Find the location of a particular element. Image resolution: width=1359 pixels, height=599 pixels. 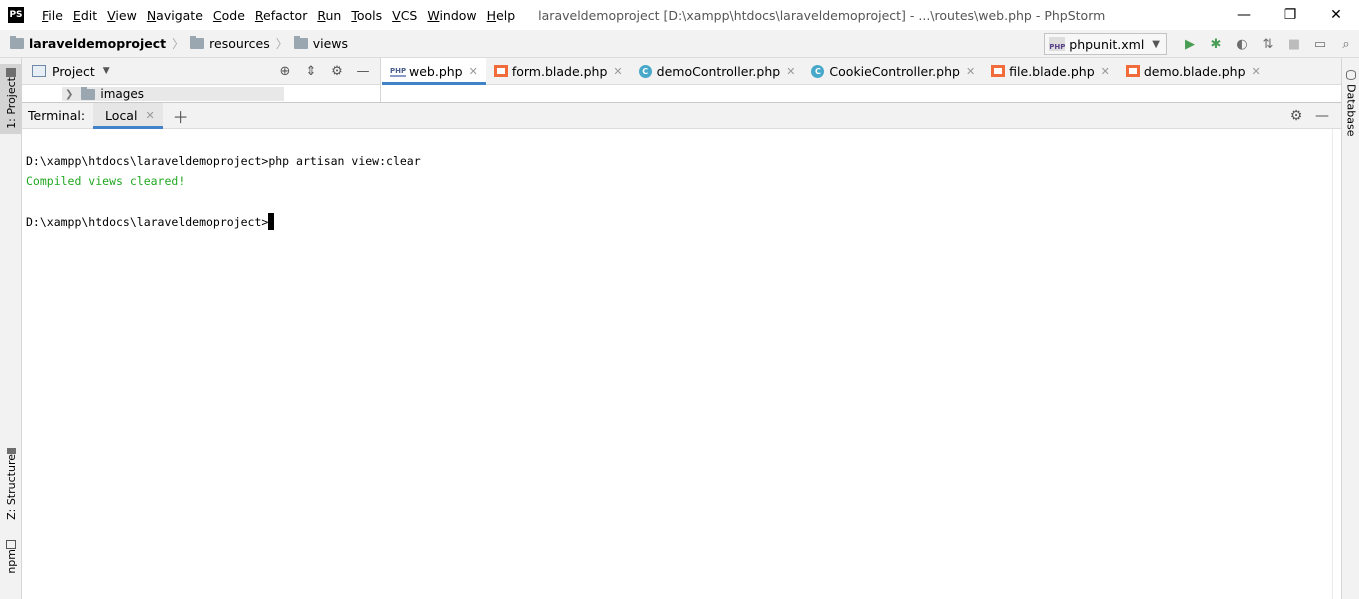

tool-window-database: Database is located at coordinates (1350, 103).